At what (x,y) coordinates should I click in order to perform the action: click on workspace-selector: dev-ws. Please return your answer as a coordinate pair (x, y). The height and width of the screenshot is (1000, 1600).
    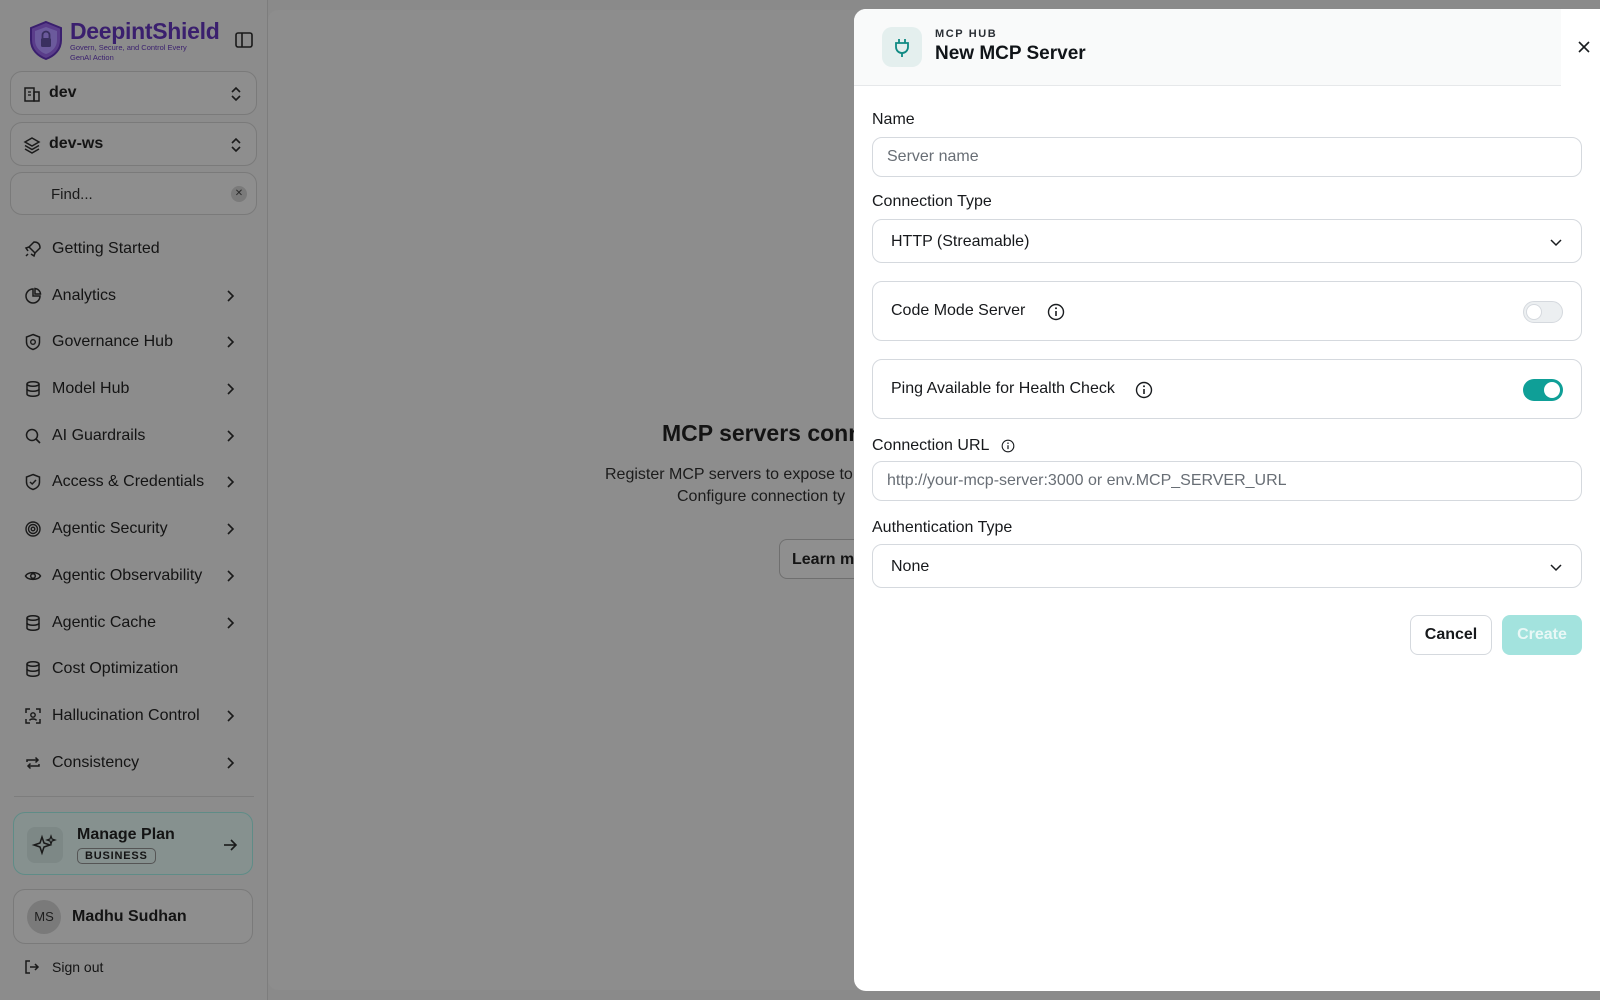
    Looking at the image, I should click on (133, 144).